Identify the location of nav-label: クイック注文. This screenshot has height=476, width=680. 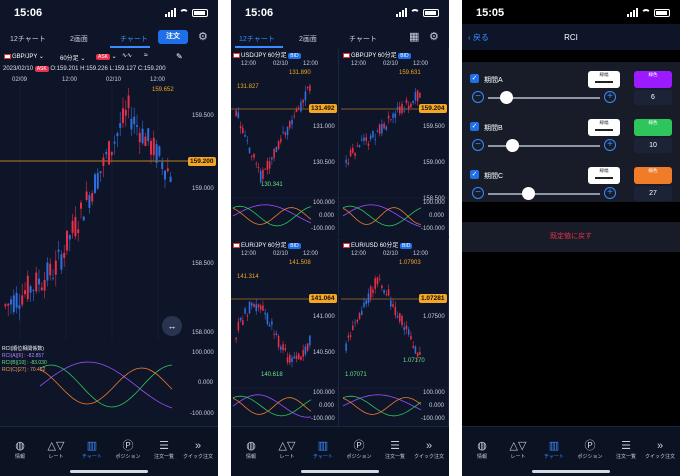
(428, 457).